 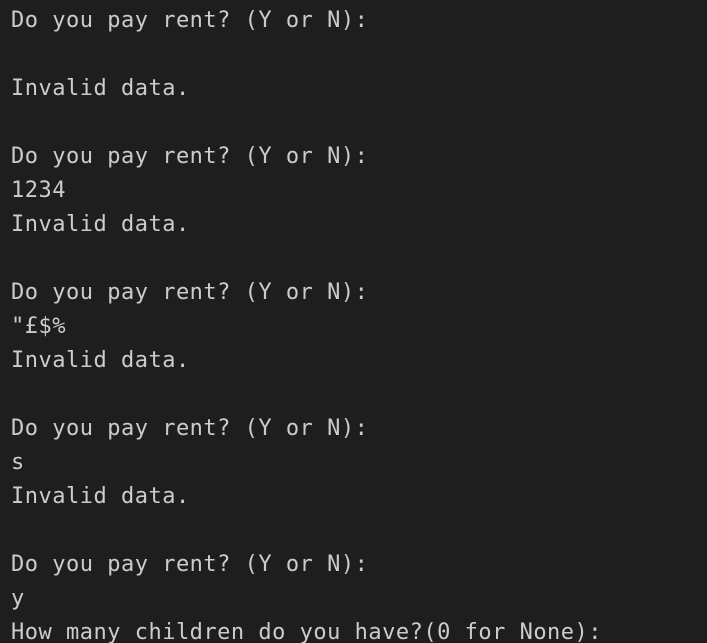 What do you see at coordinates (38, 326) in the screenshot?
I see `input-line: "£$%` at bounding box center [38, 326].